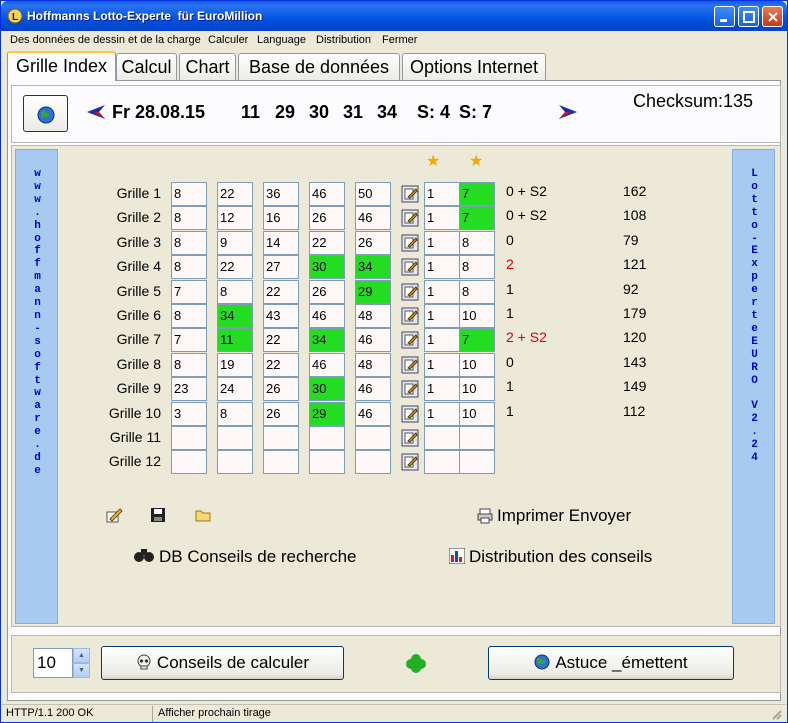 The width and height of the screenshot is (788, 723). Describe the element at coordinates (281, 267) in the screenshot. I see `grid-number-cell: 27` at that location.